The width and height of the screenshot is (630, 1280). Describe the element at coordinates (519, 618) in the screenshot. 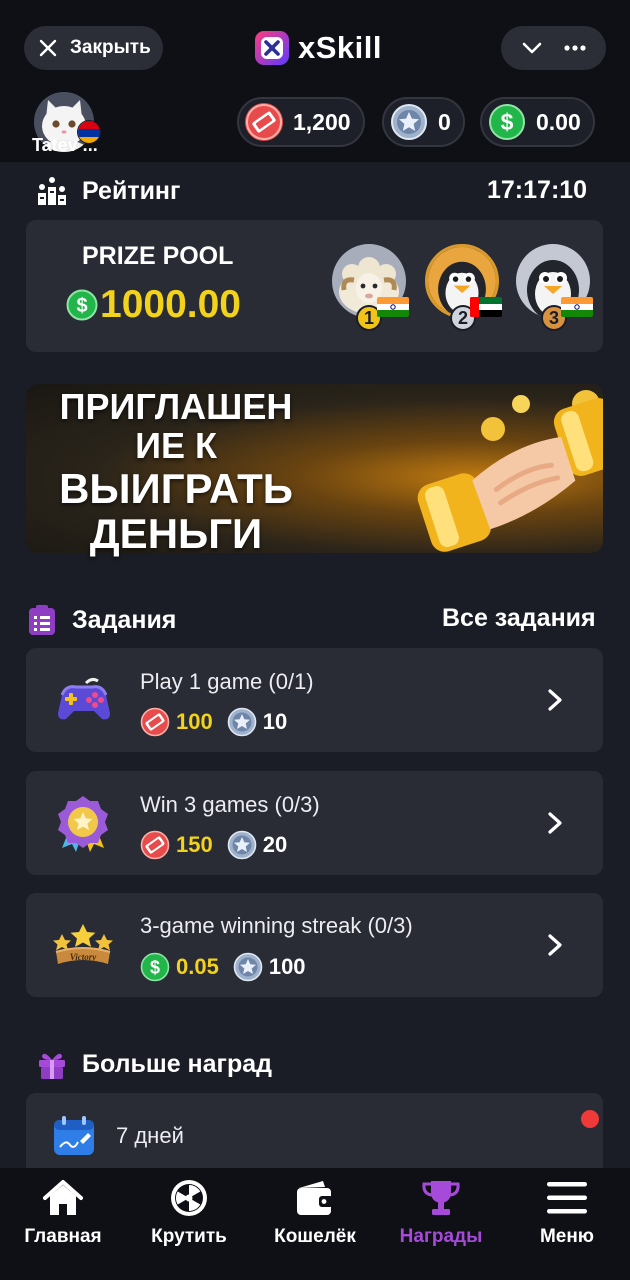

I see `all-tasks-link: Все задания` at that location.